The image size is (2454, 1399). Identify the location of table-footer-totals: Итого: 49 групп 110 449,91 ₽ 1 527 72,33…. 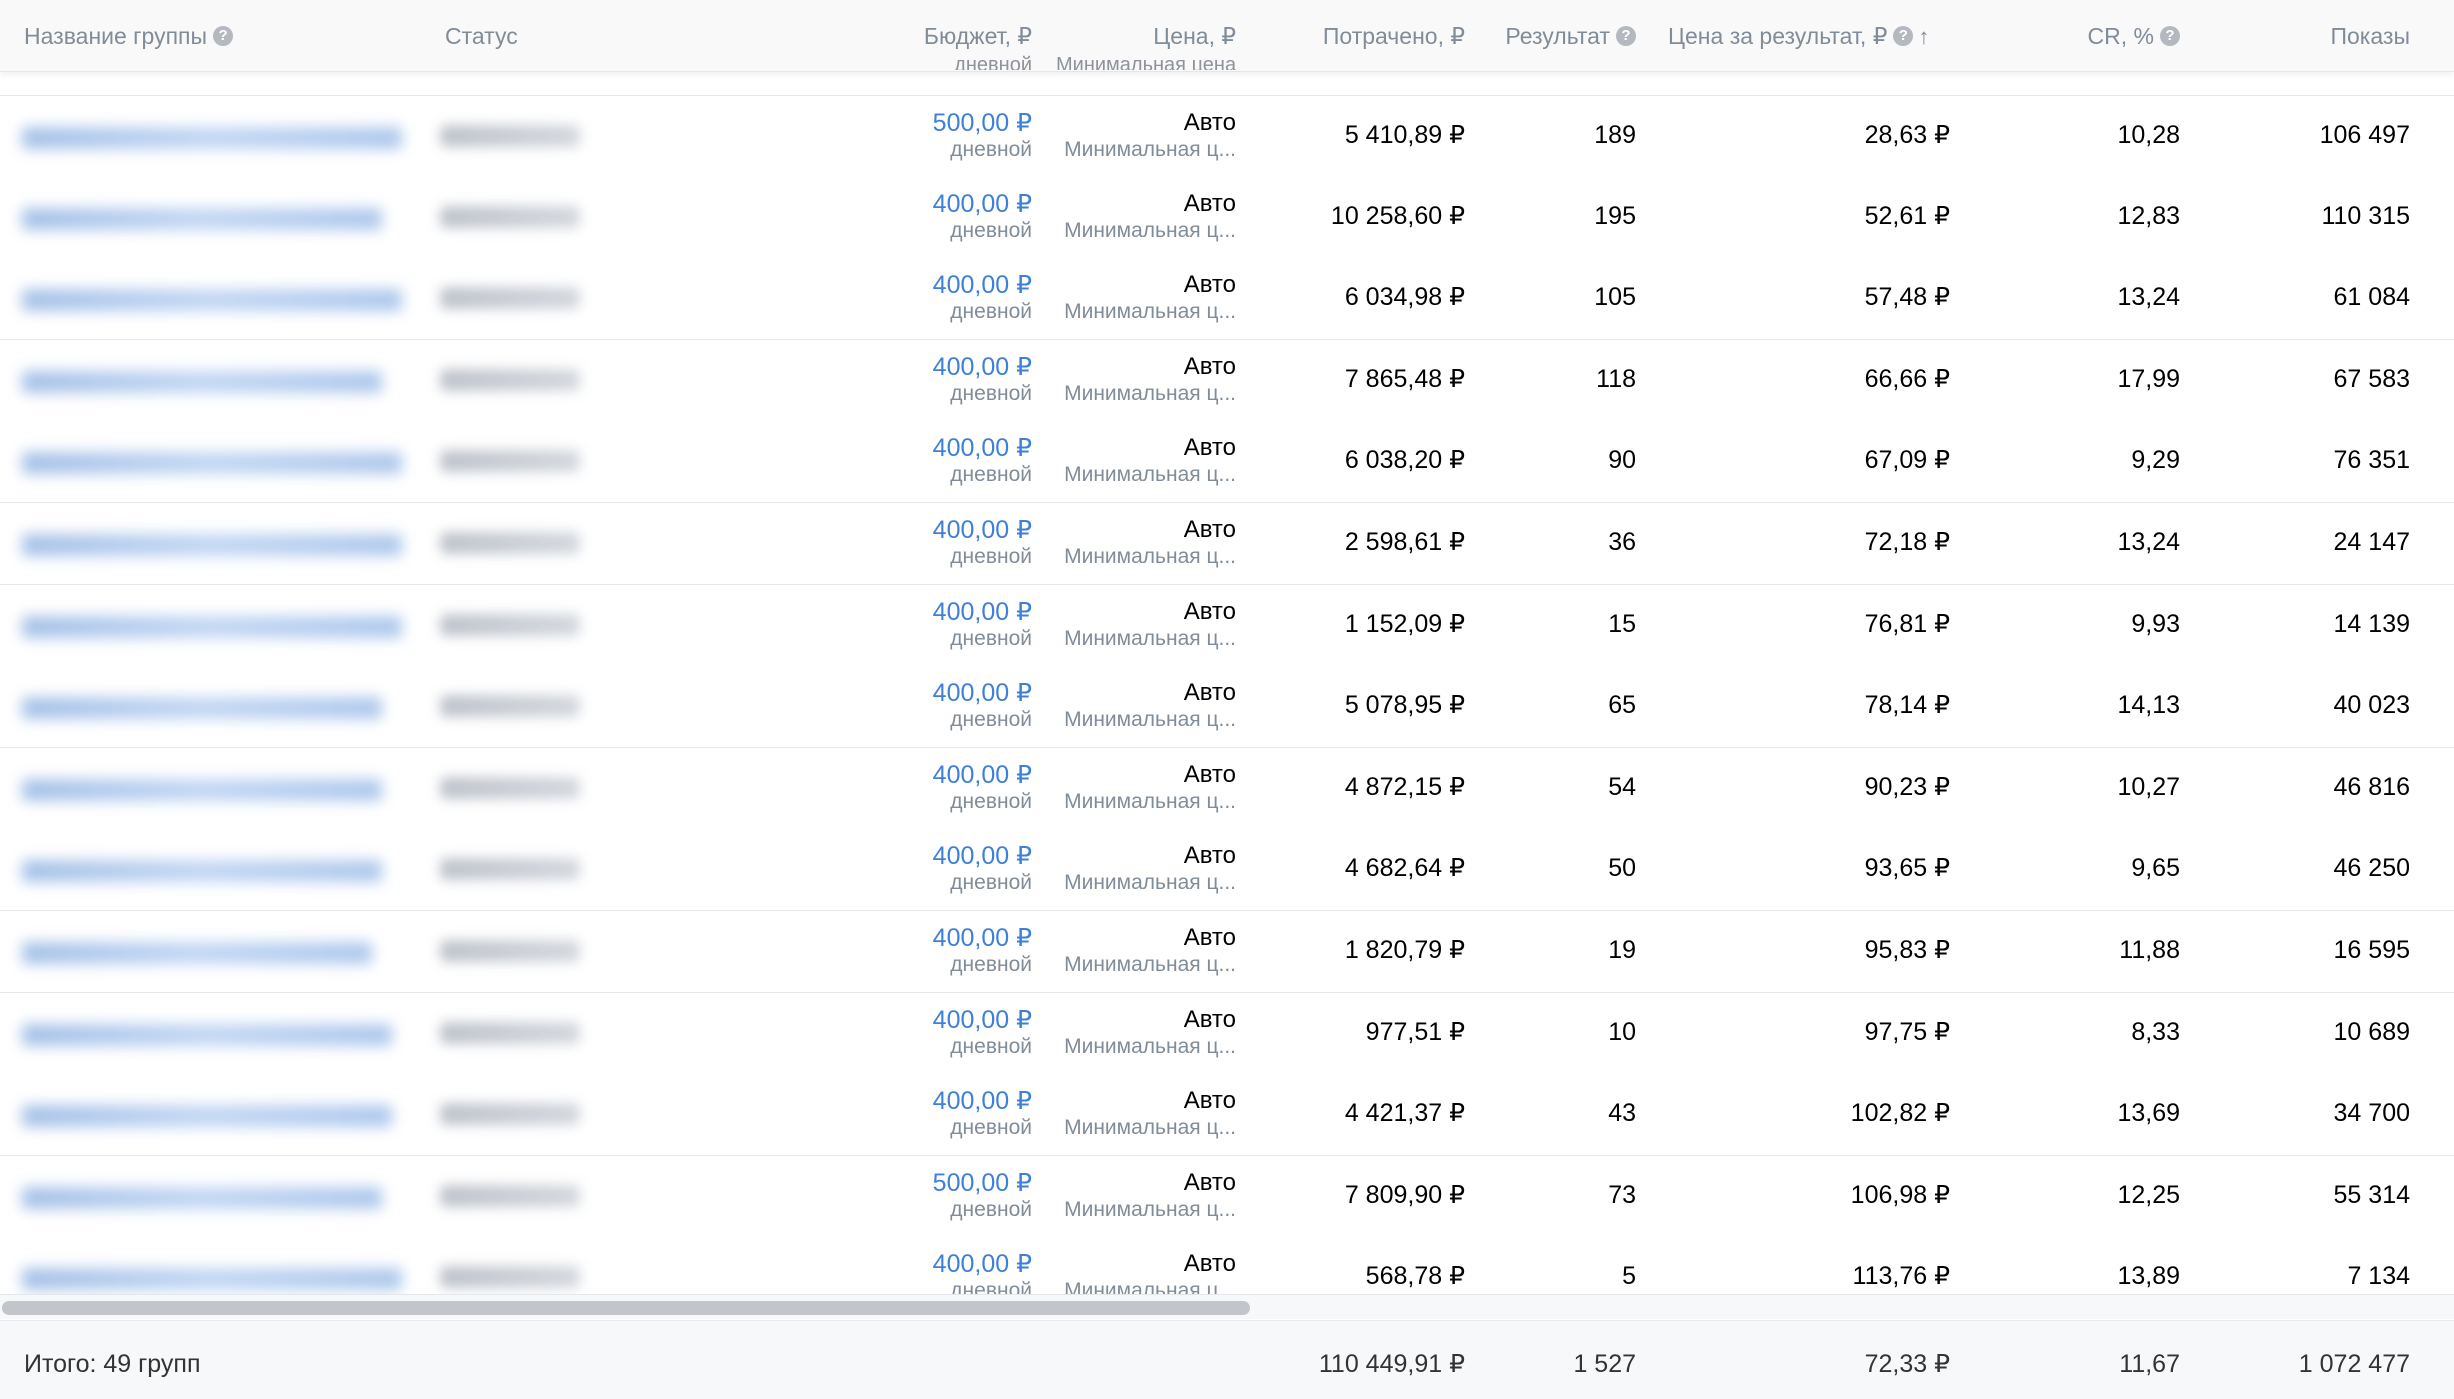
(1227, 1359).